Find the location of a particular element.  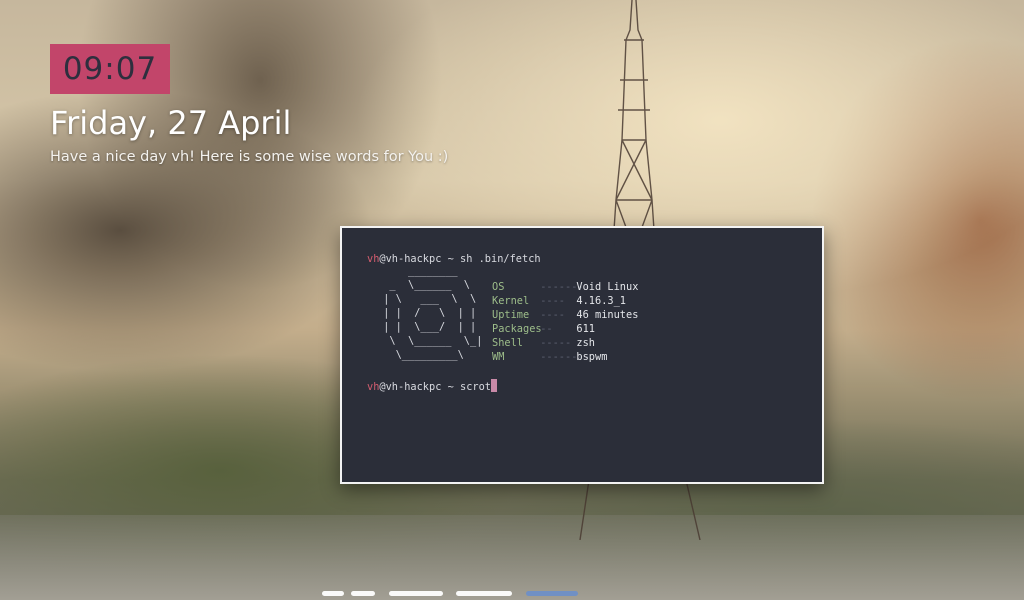

prompt-host: @vh-hackpc ~ is located at coordinates (419, 387).